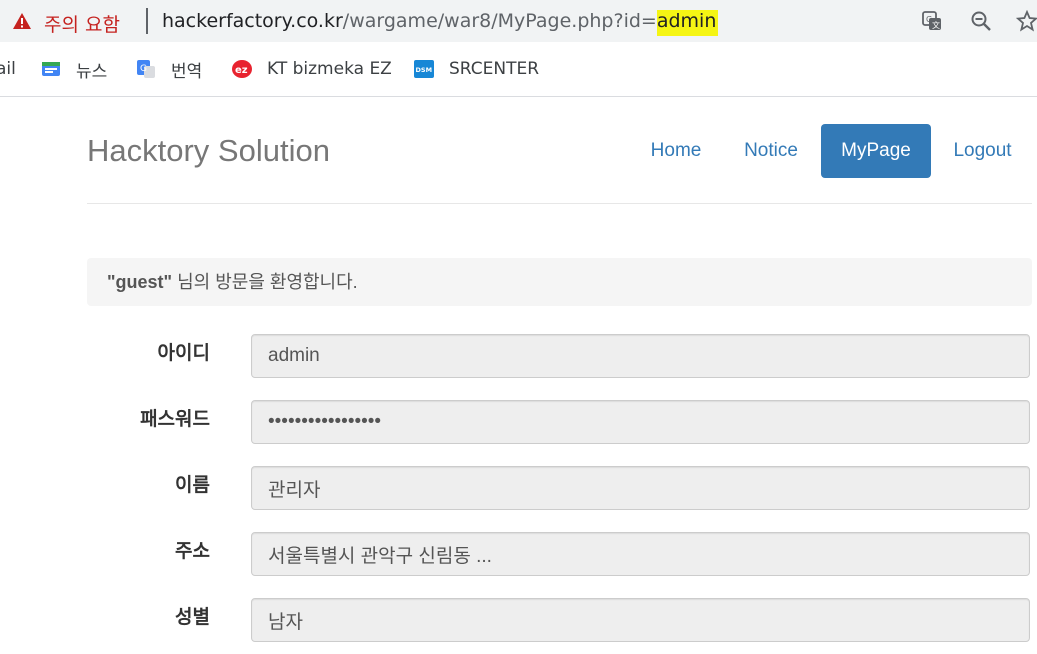  Describe the element at coordinates (147, 21) in the screenshot. I see `address-separator` at that location.